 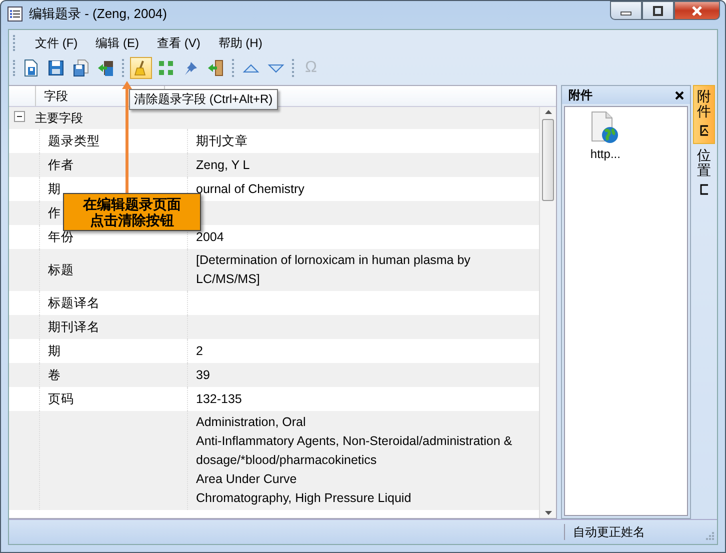 I want to click on tooltip: 清除题录字段 (Ctrl+Alt+R), so click(x=203, y=99).